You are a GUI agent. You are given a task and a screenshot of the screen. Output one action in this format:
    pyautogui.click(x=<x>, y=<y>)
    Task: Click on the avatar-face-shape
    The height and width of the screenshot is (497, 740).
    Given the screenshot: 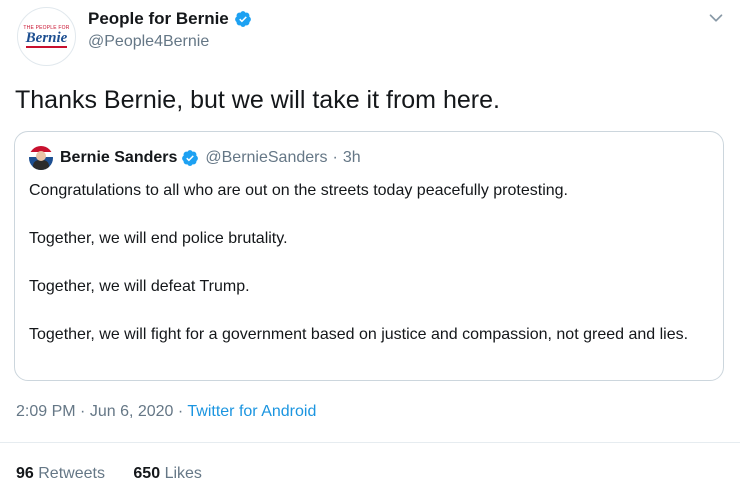 What is the action you would take?
    pyautogui.click(x=41, y=156)
    